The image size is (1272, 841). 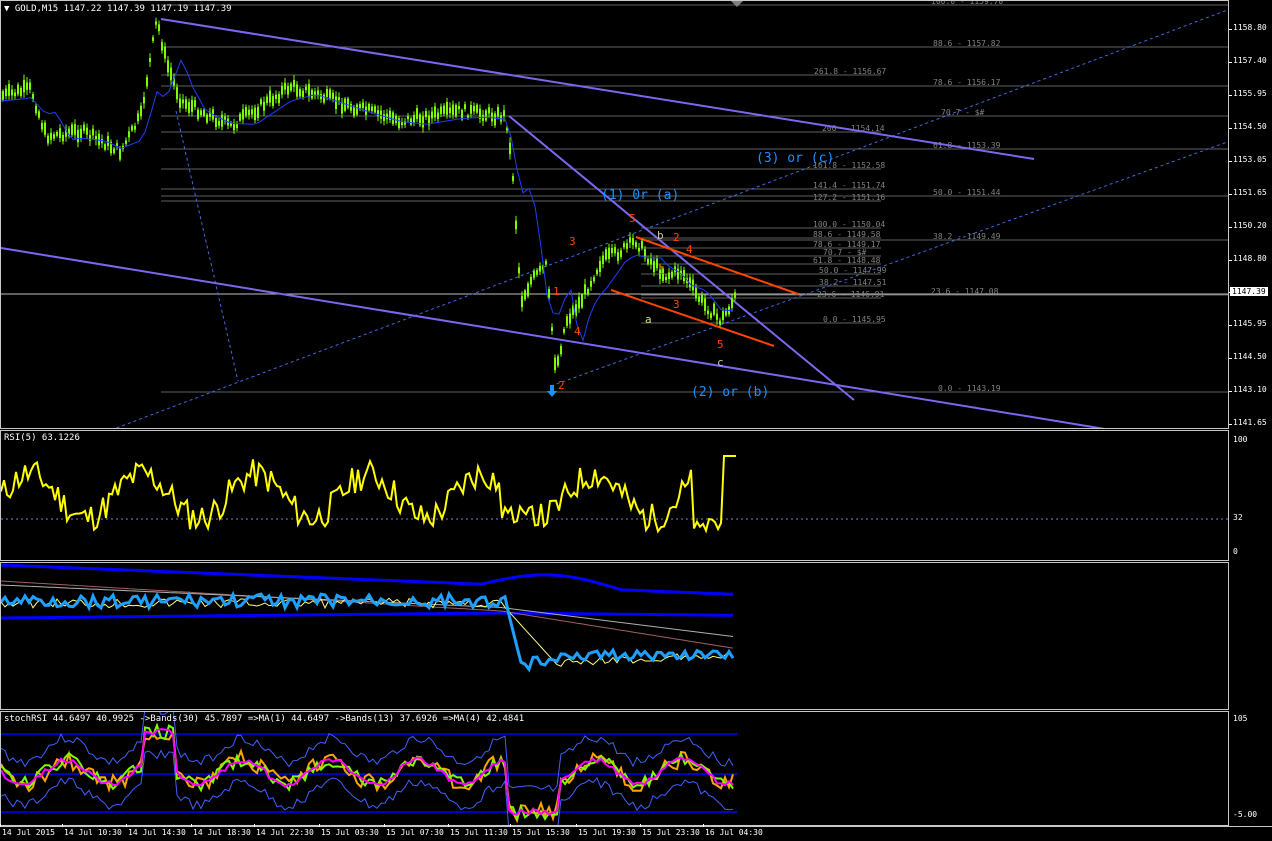 I want to click on vertical-dotted, so click(x=207, y=246).